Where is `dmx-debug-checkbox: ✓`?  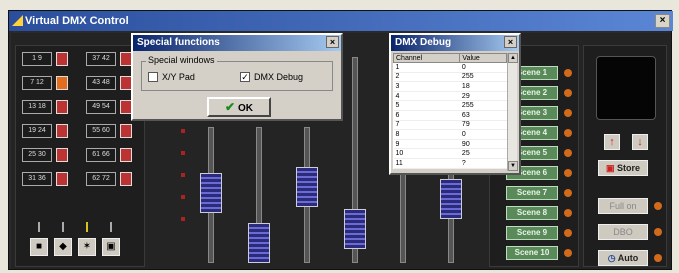
dmx-debug-checkbox: ✓ is located at coordinates (245, 77).